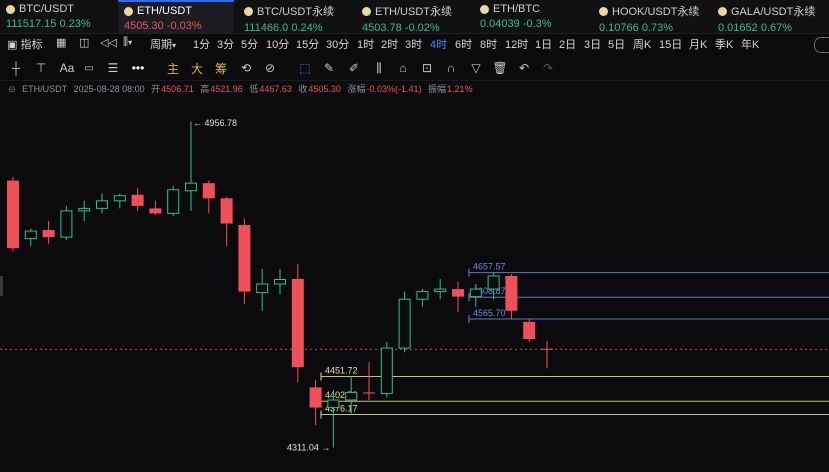 The width and height of the screenshot is (829, 472). What do you see at coordinates (548, 68) in the screenshot?
I see `redo-icon: ↷` at bounding box center [548, 68].